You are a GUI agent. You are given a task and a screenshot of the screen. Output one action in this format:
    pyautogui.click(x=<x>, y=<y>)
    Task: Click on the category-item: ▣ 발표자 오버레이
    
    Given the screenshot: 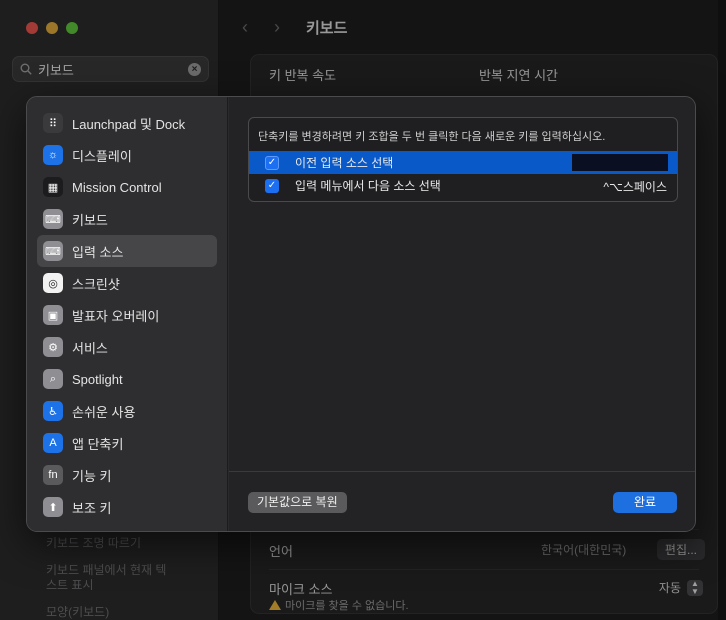 What is the action you would take?
    pyautogui.click(x=127, y=315)
    